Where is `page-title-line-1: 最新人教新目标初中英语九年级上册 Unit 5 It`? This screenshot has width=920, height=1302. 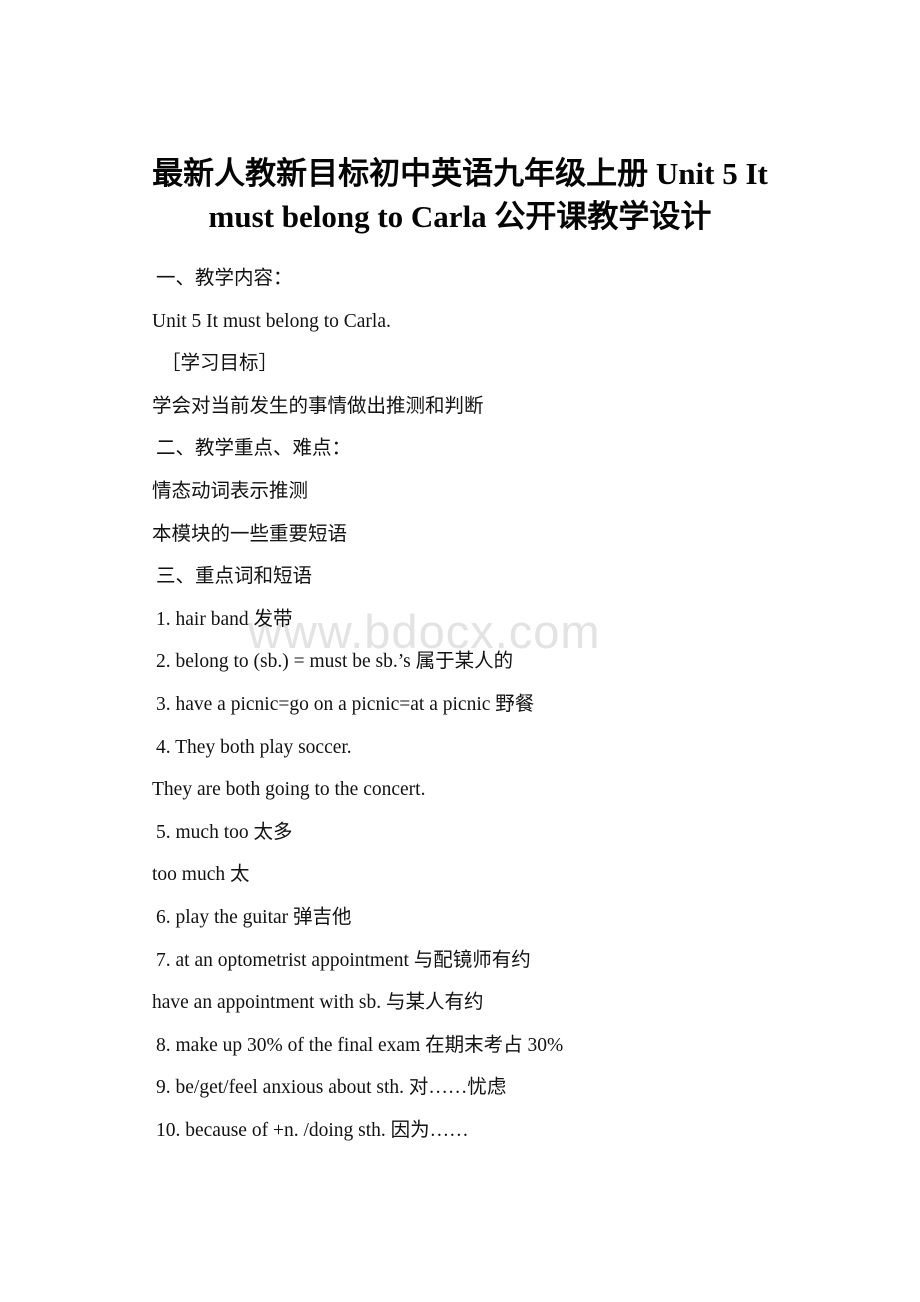 page-title-line-1: 最新人教新目标初中英语九年级上册 Unit 5 It is located at coordinates (460, 173).